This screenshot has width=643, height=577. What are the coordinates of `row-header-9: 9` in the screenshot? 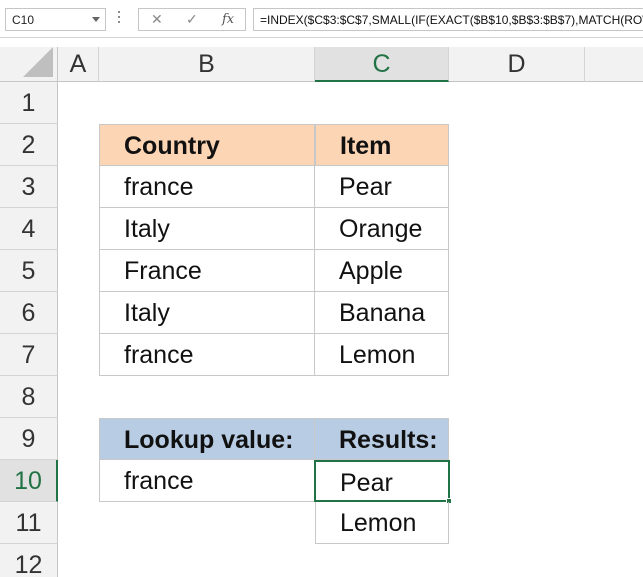 It's located at (29, 439).